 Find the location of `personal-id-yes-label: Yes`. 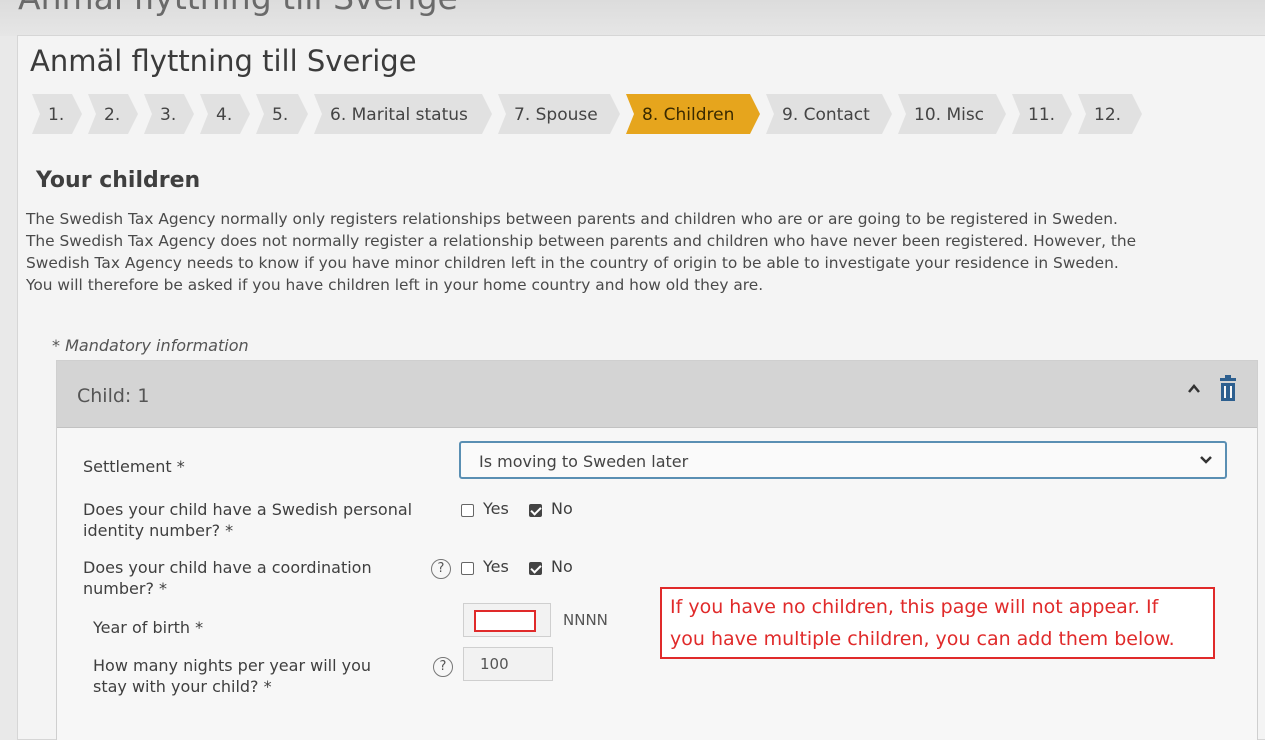

personal-id-yes-label: Yes is located at coordinates (496, 508).